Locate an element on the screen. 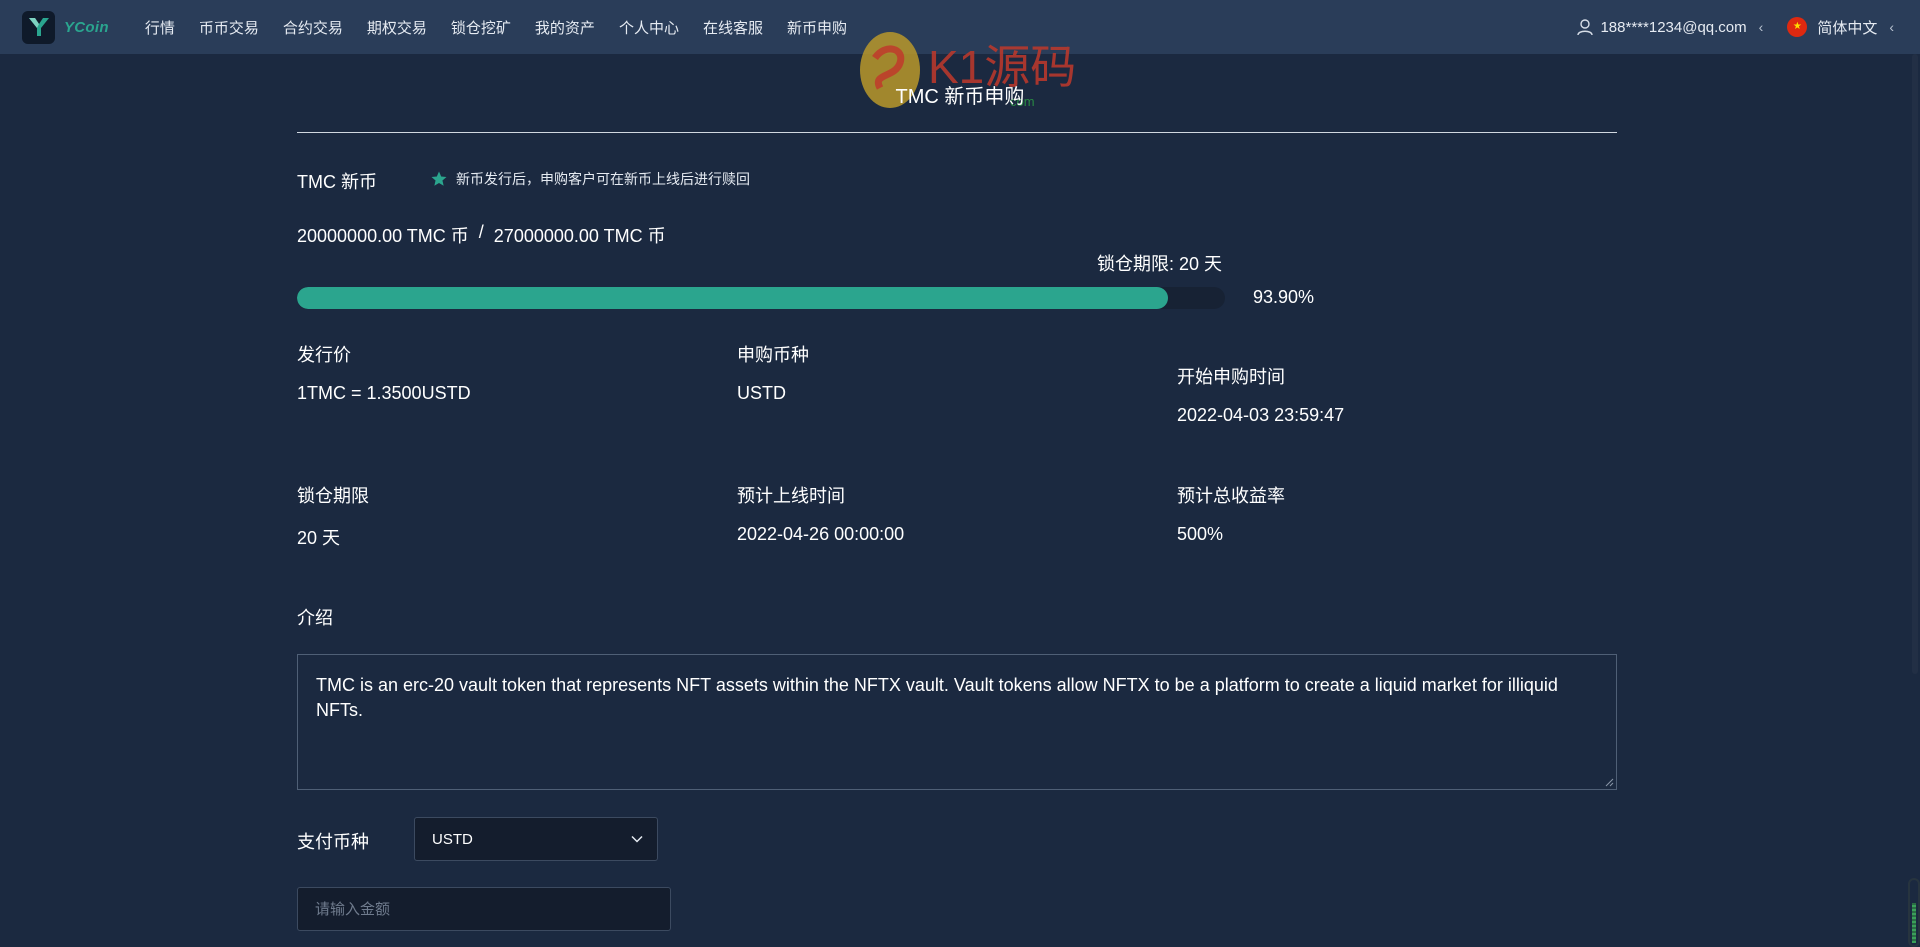 This screenshot has width=1920, height=947. user-icon is located at coordinates (1585, 27).